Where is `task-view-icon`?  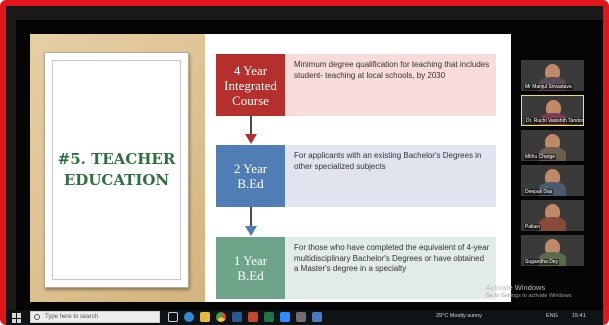
task-view-icon is located at coordinates (173, 317).